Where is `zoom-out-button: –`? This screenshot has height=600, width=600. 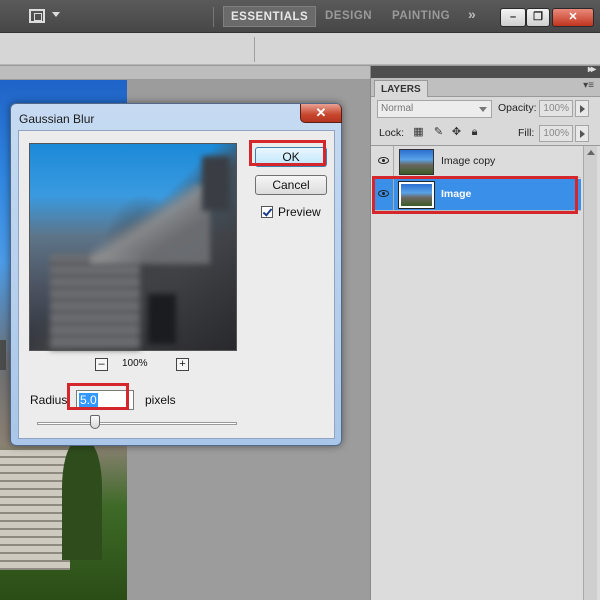
zoom-out-button: – is located at coordinates (101, 364).